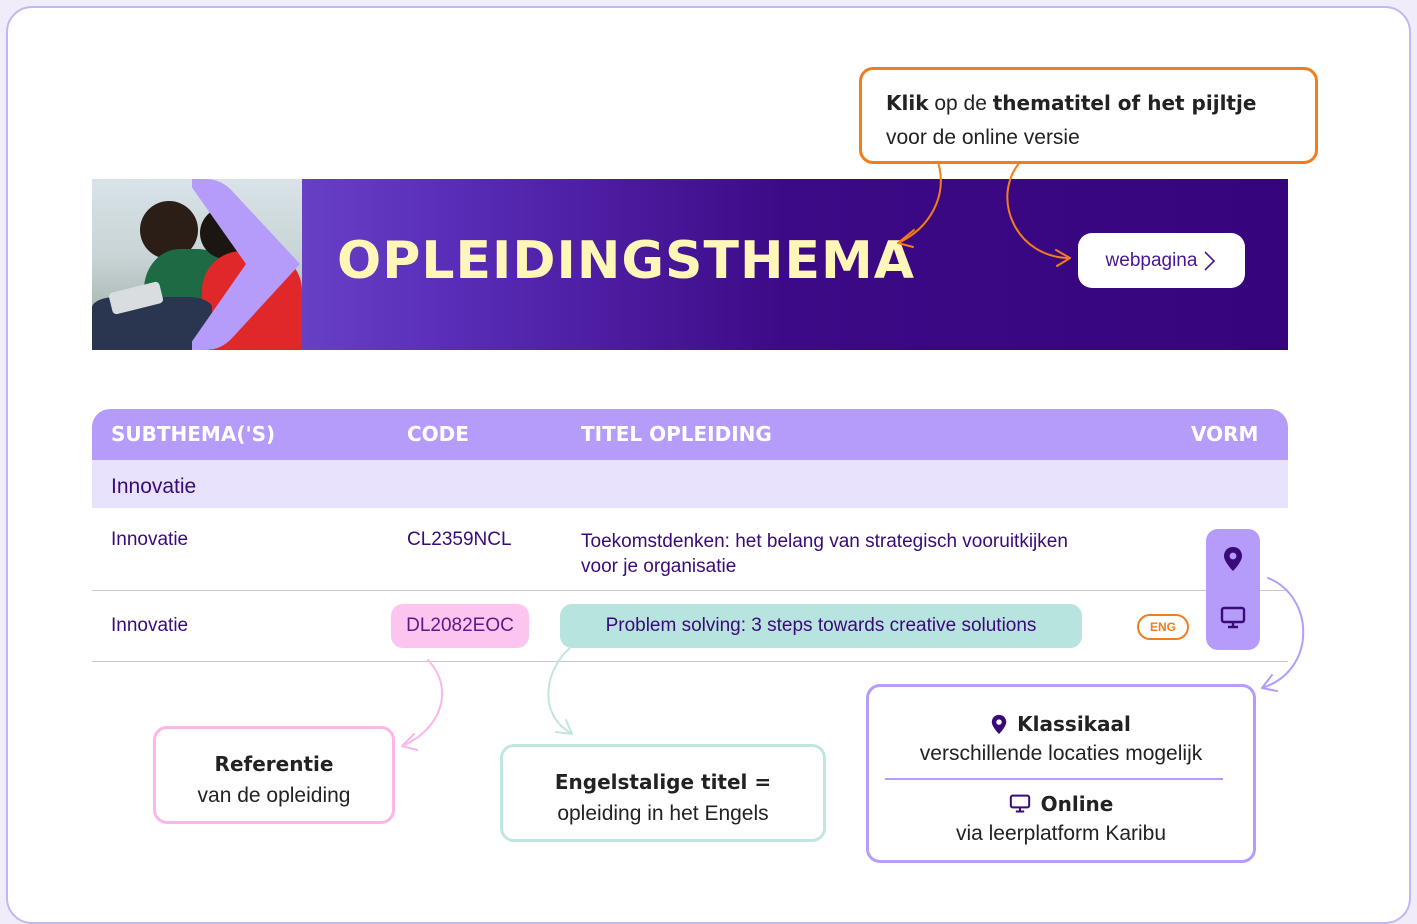 This screenshot has height=924, width=1417. I want to click on reference-text: van de opleiding, so click(274, 795).